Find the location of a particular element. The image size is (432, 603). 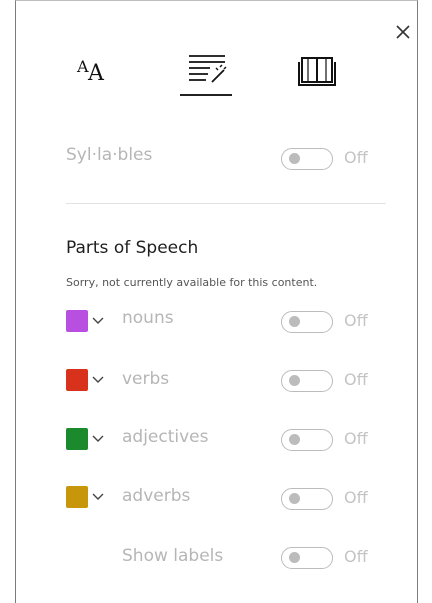

syllables-toggle is located at coordinates (307, 159).